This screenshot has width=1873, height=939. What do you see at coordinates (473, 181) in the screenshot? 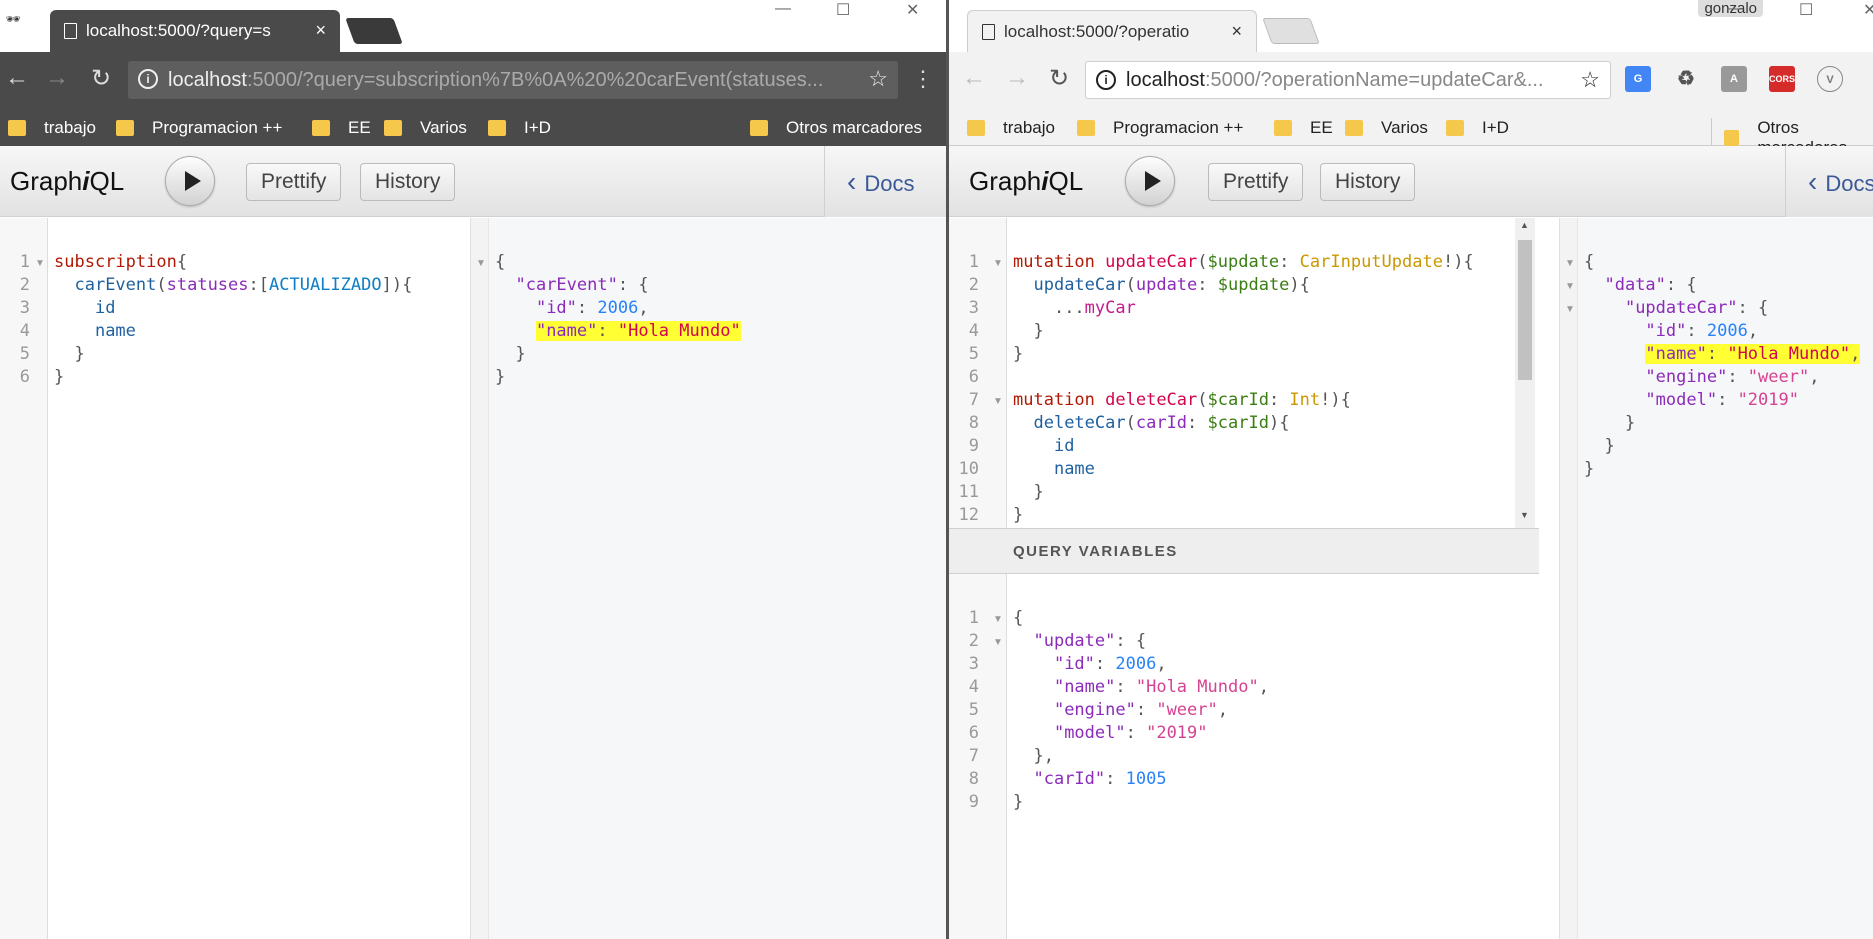
I see `graphiql-topbar: GraphiQL Prettify History ‹ Docs` at bounding box center [473, 181].